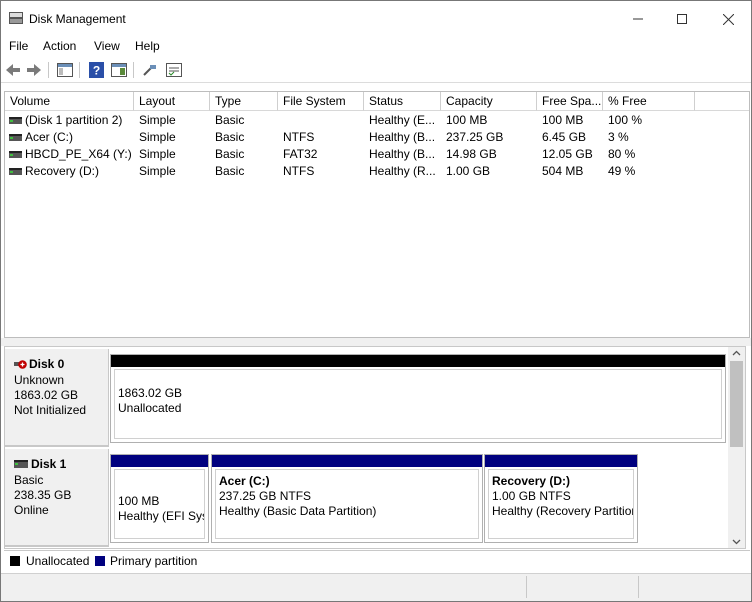 This screenshot has width=752, height=602. What do you see at coordinates (16, 18) in the screenshot?
I see `disk-management-app-icon` at bounding box center [16, 18].